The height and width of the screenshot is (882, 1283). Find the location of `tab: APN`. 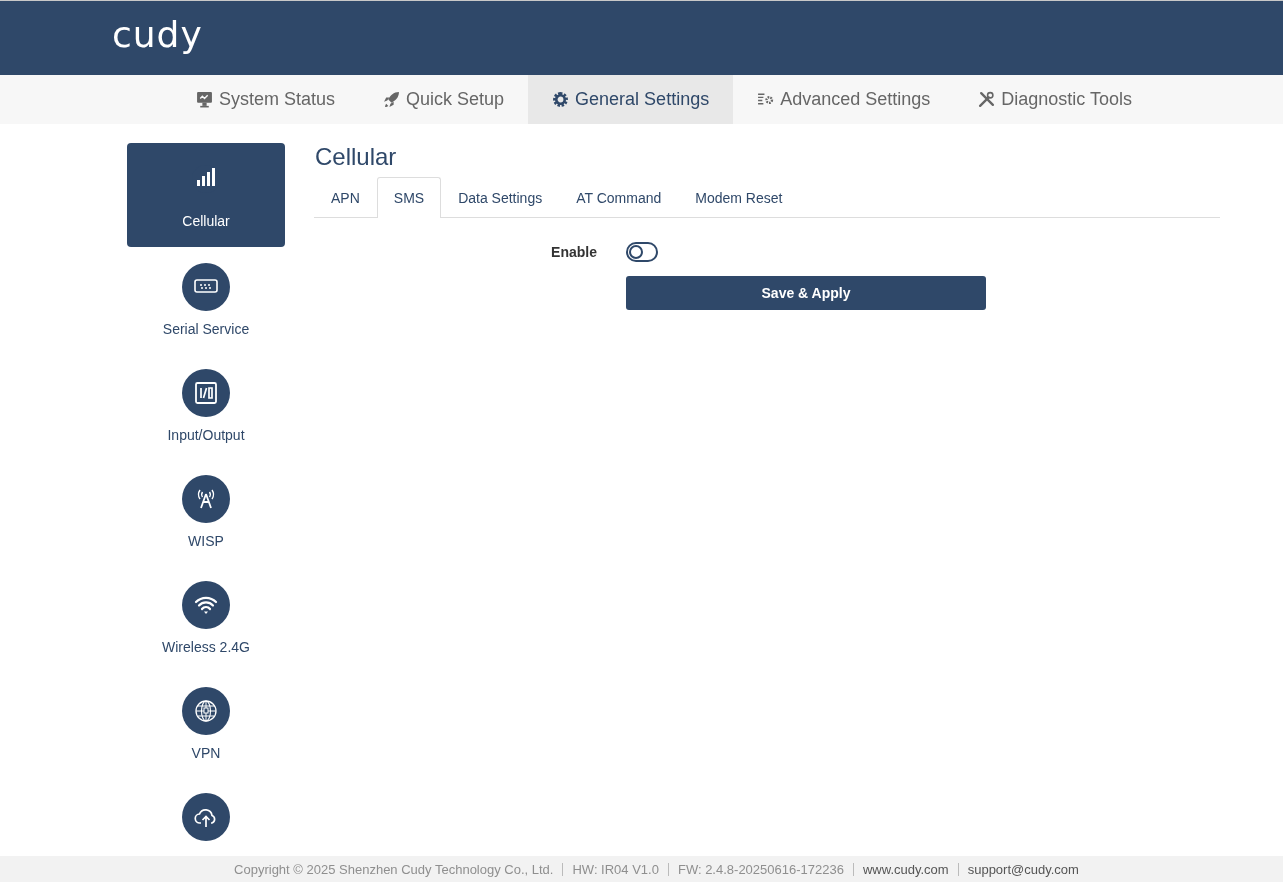

tab: APN is located at coordinates (345, 197).